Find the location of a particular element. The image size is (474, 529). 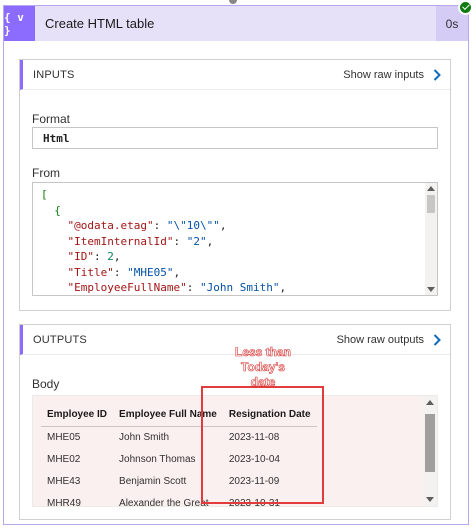

variable-icon: { v } is located at coordinates (19, 23).